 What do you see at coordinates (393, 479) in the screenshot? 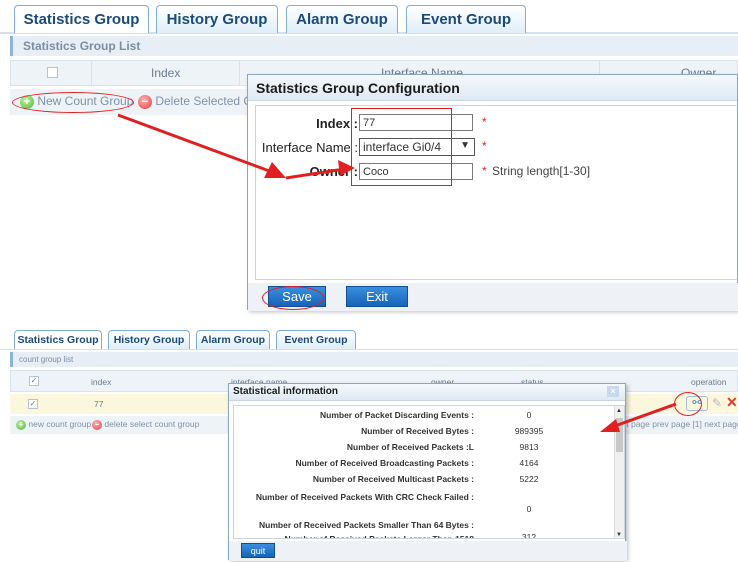
I see `stat-label: Number of Received Multicast Packets :` at bounding box center [393, 479].